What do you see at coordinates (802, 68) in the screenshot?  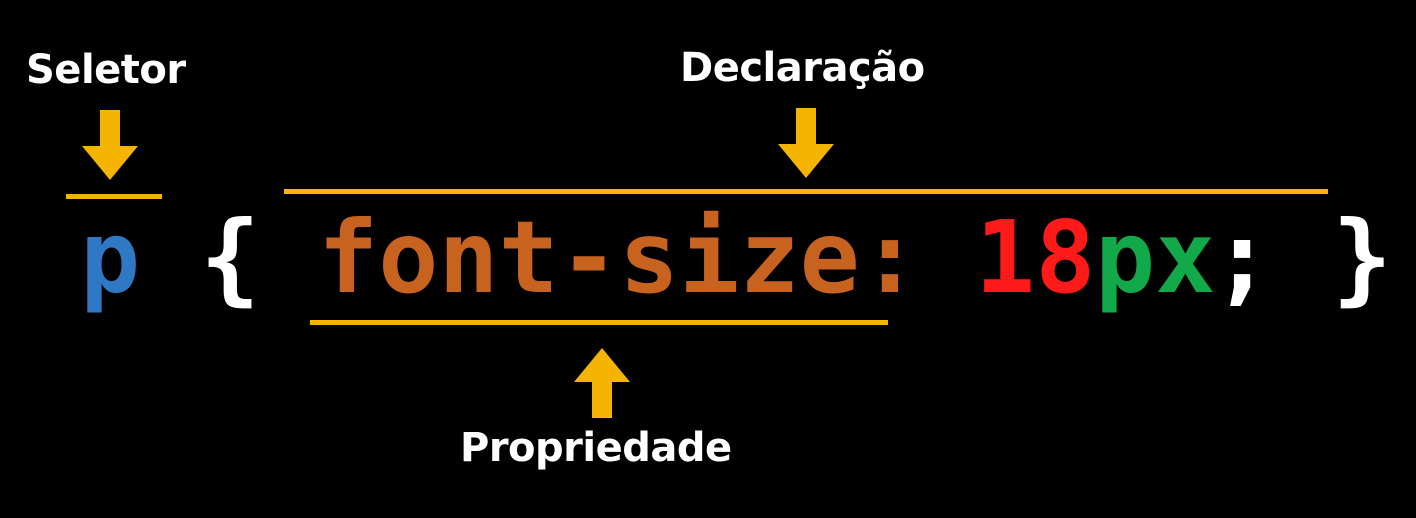 I see `declaration-label: Declaração` at bounding box center [802, 68].